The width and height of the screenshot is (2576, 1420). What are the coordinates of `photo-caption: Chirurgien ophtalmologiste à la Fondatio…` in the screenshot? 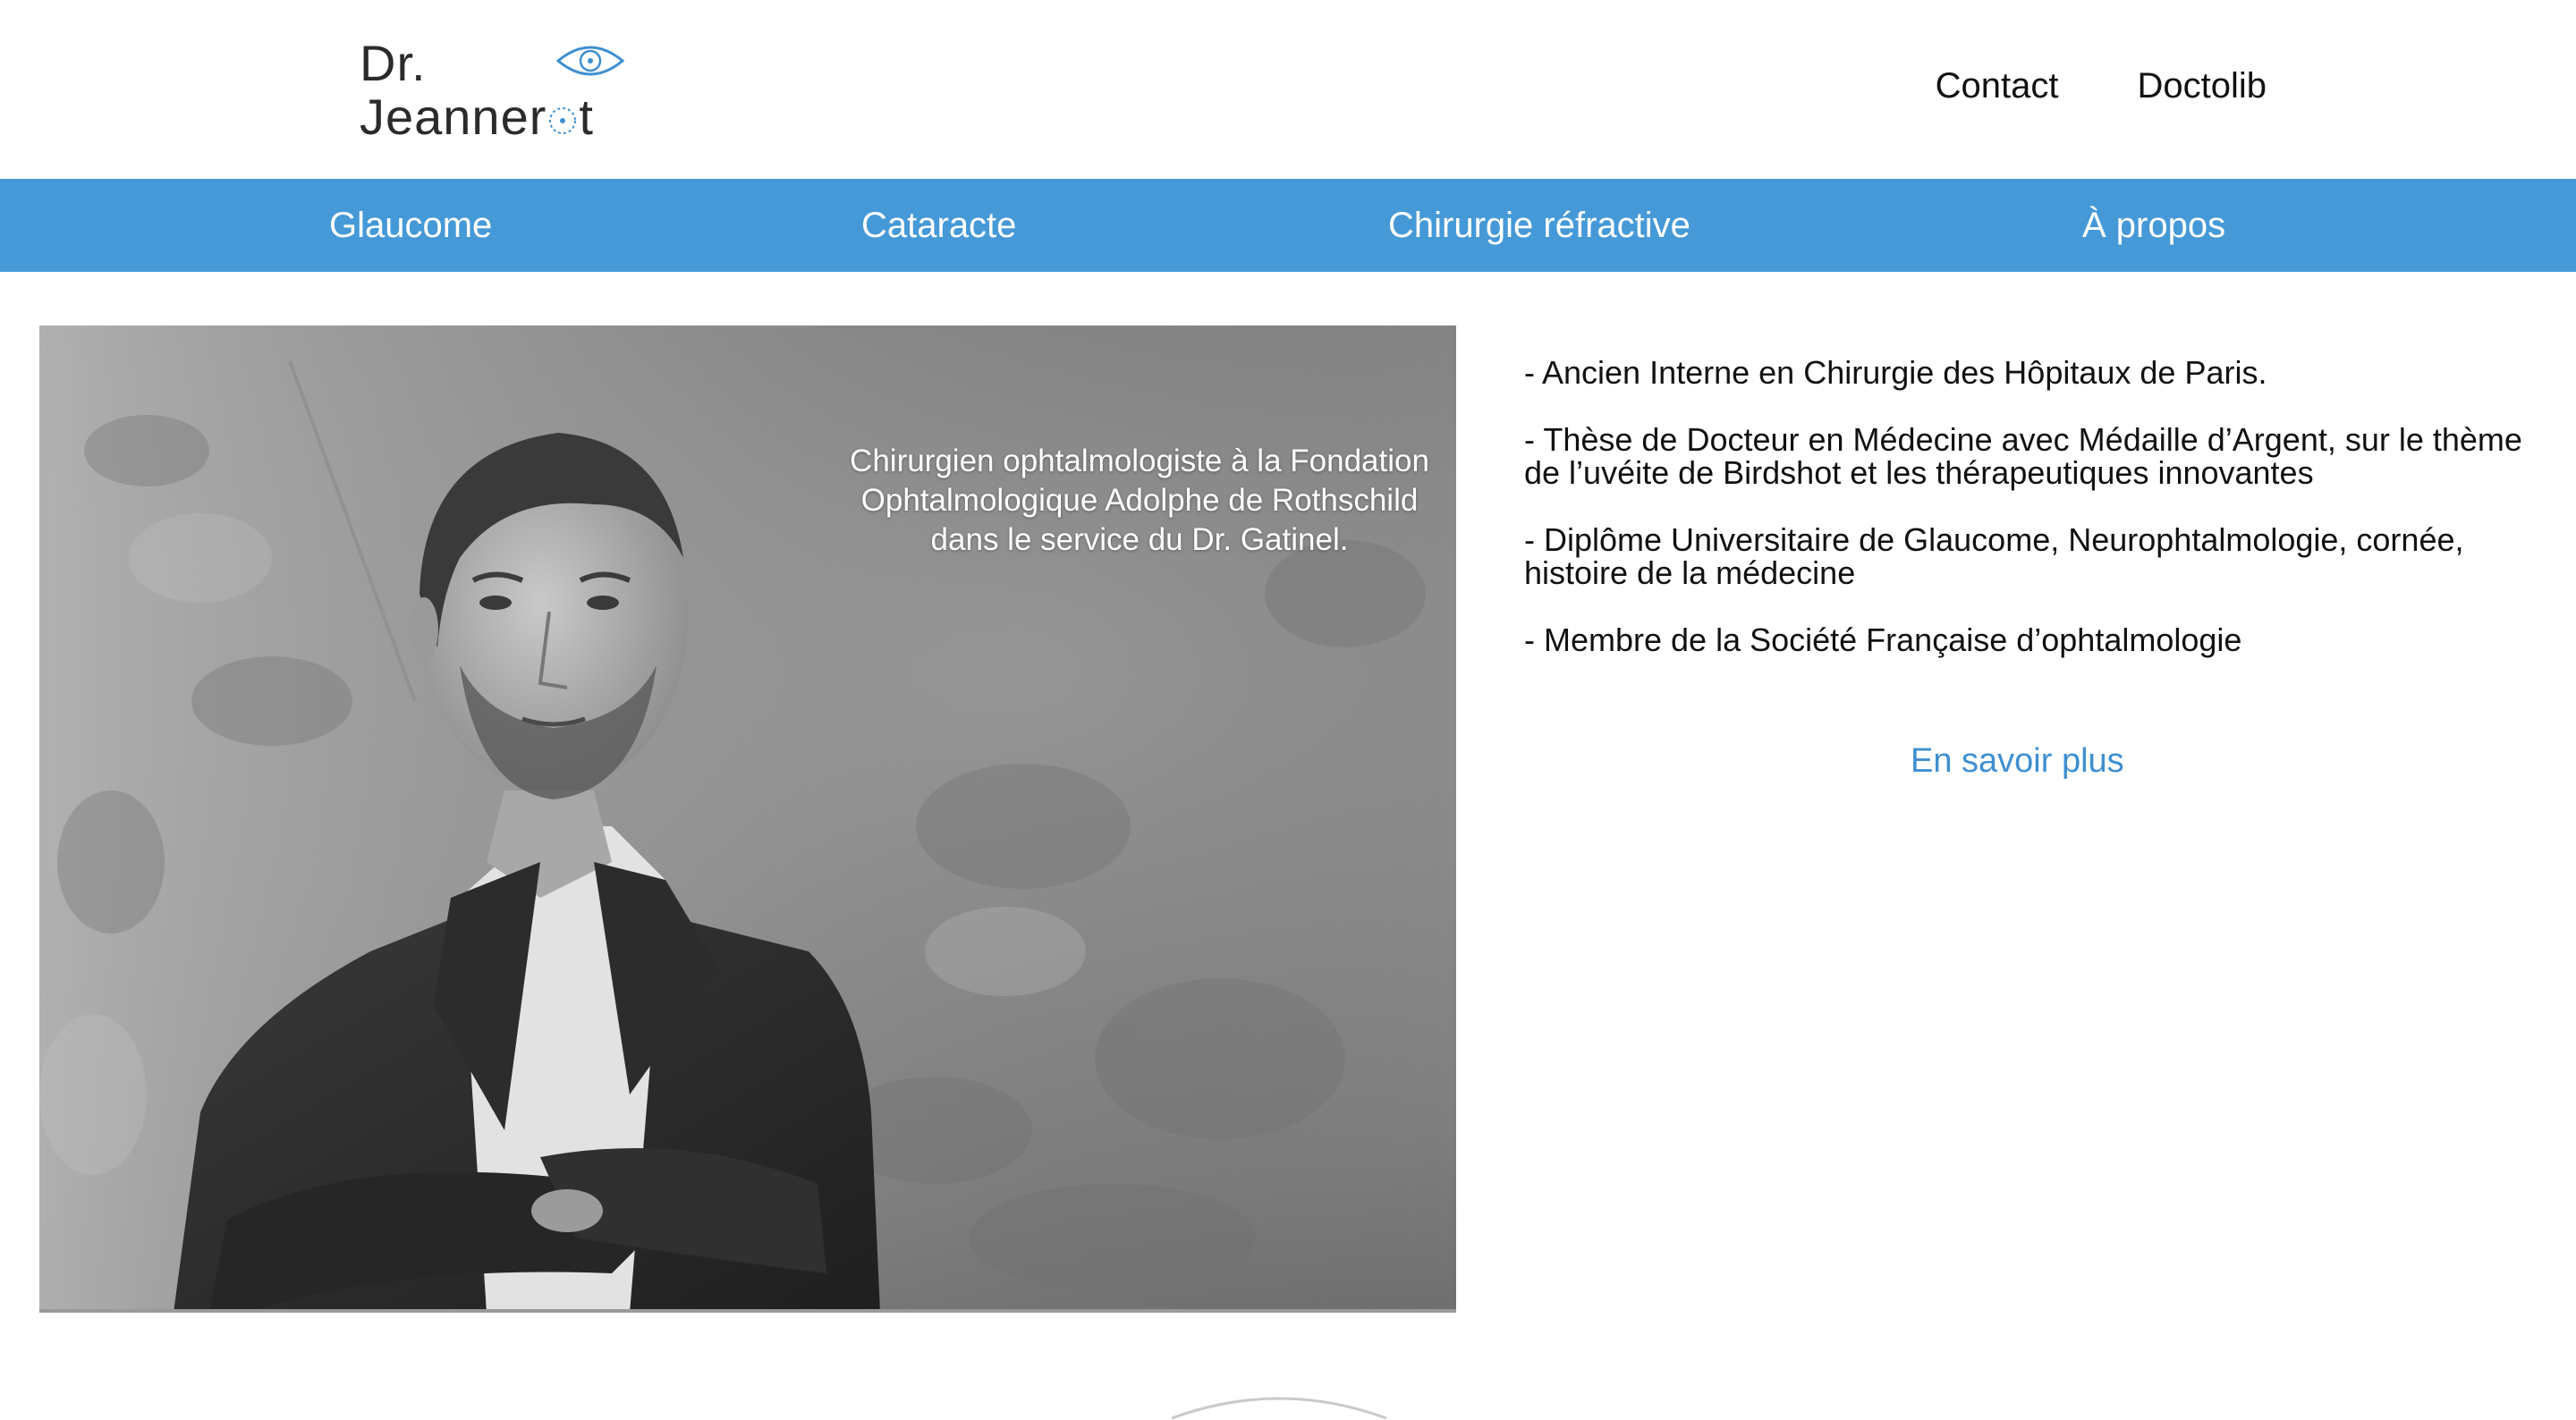 It's located at (1139, 500).